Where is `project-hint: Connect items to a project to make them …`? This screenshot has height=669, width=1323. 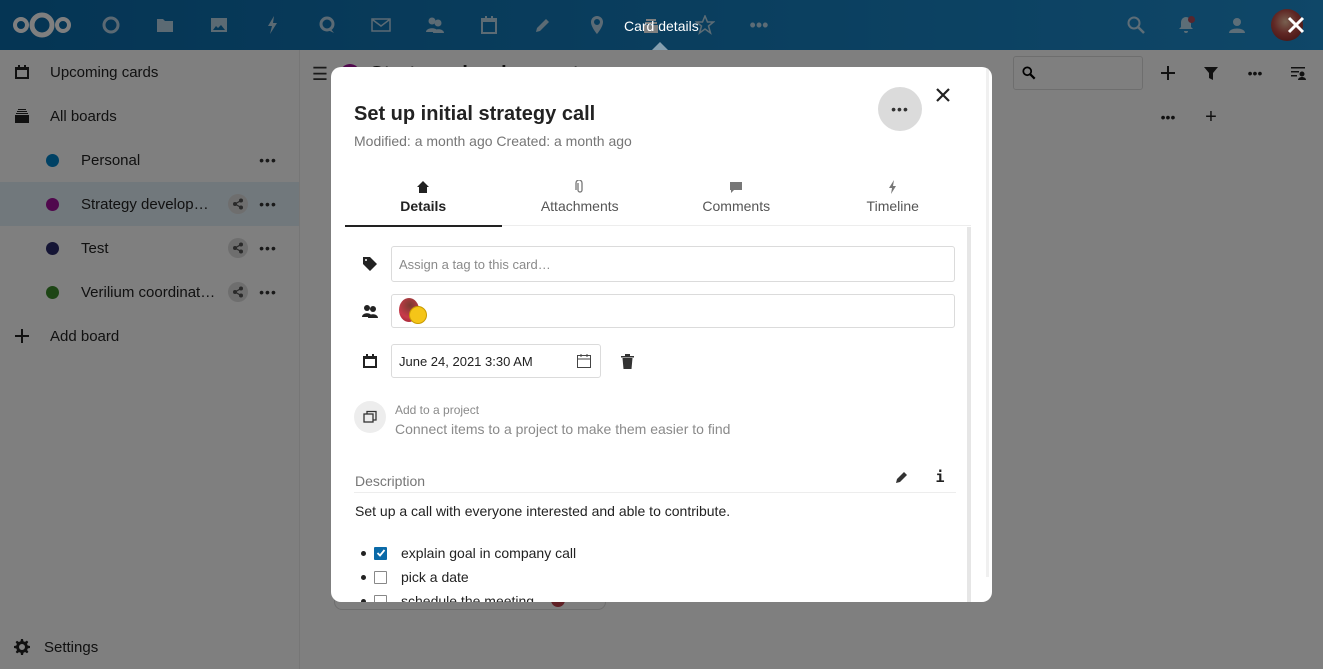
project-hint: Connect items to a project to make them … is located at coordinates (563, 429).